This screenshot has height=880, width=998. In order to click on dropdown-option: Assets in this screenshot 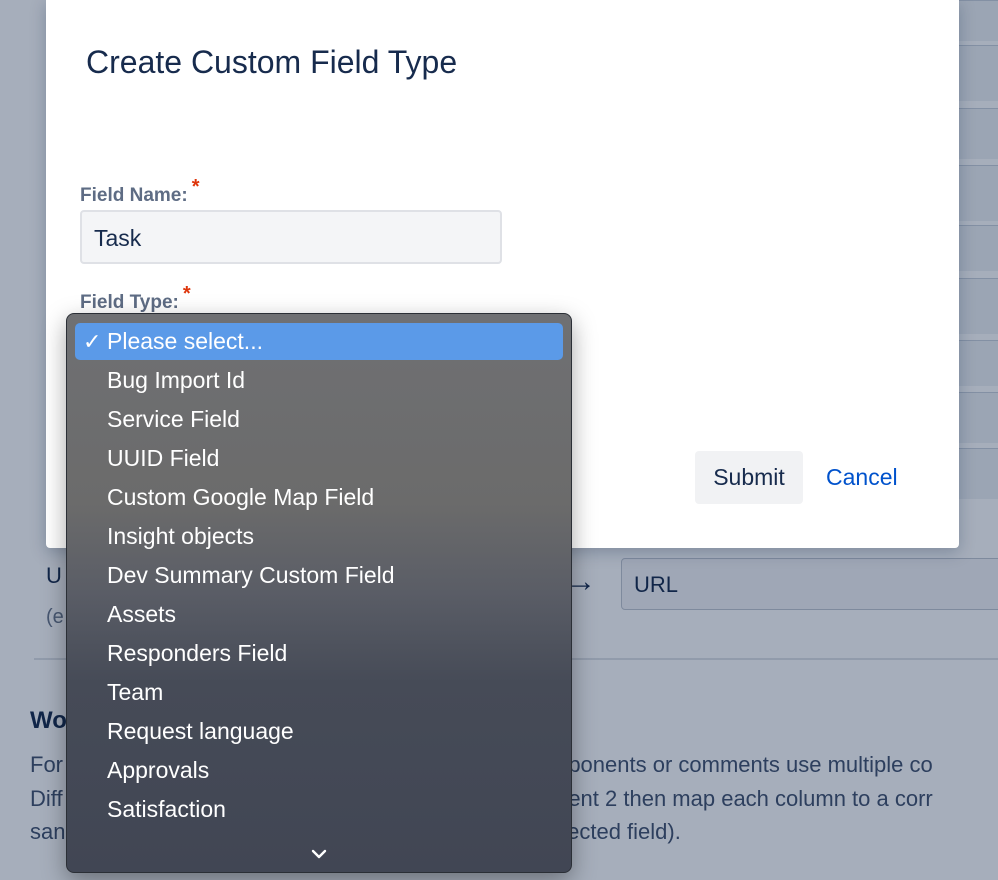, I will do `click(319, 614)`.